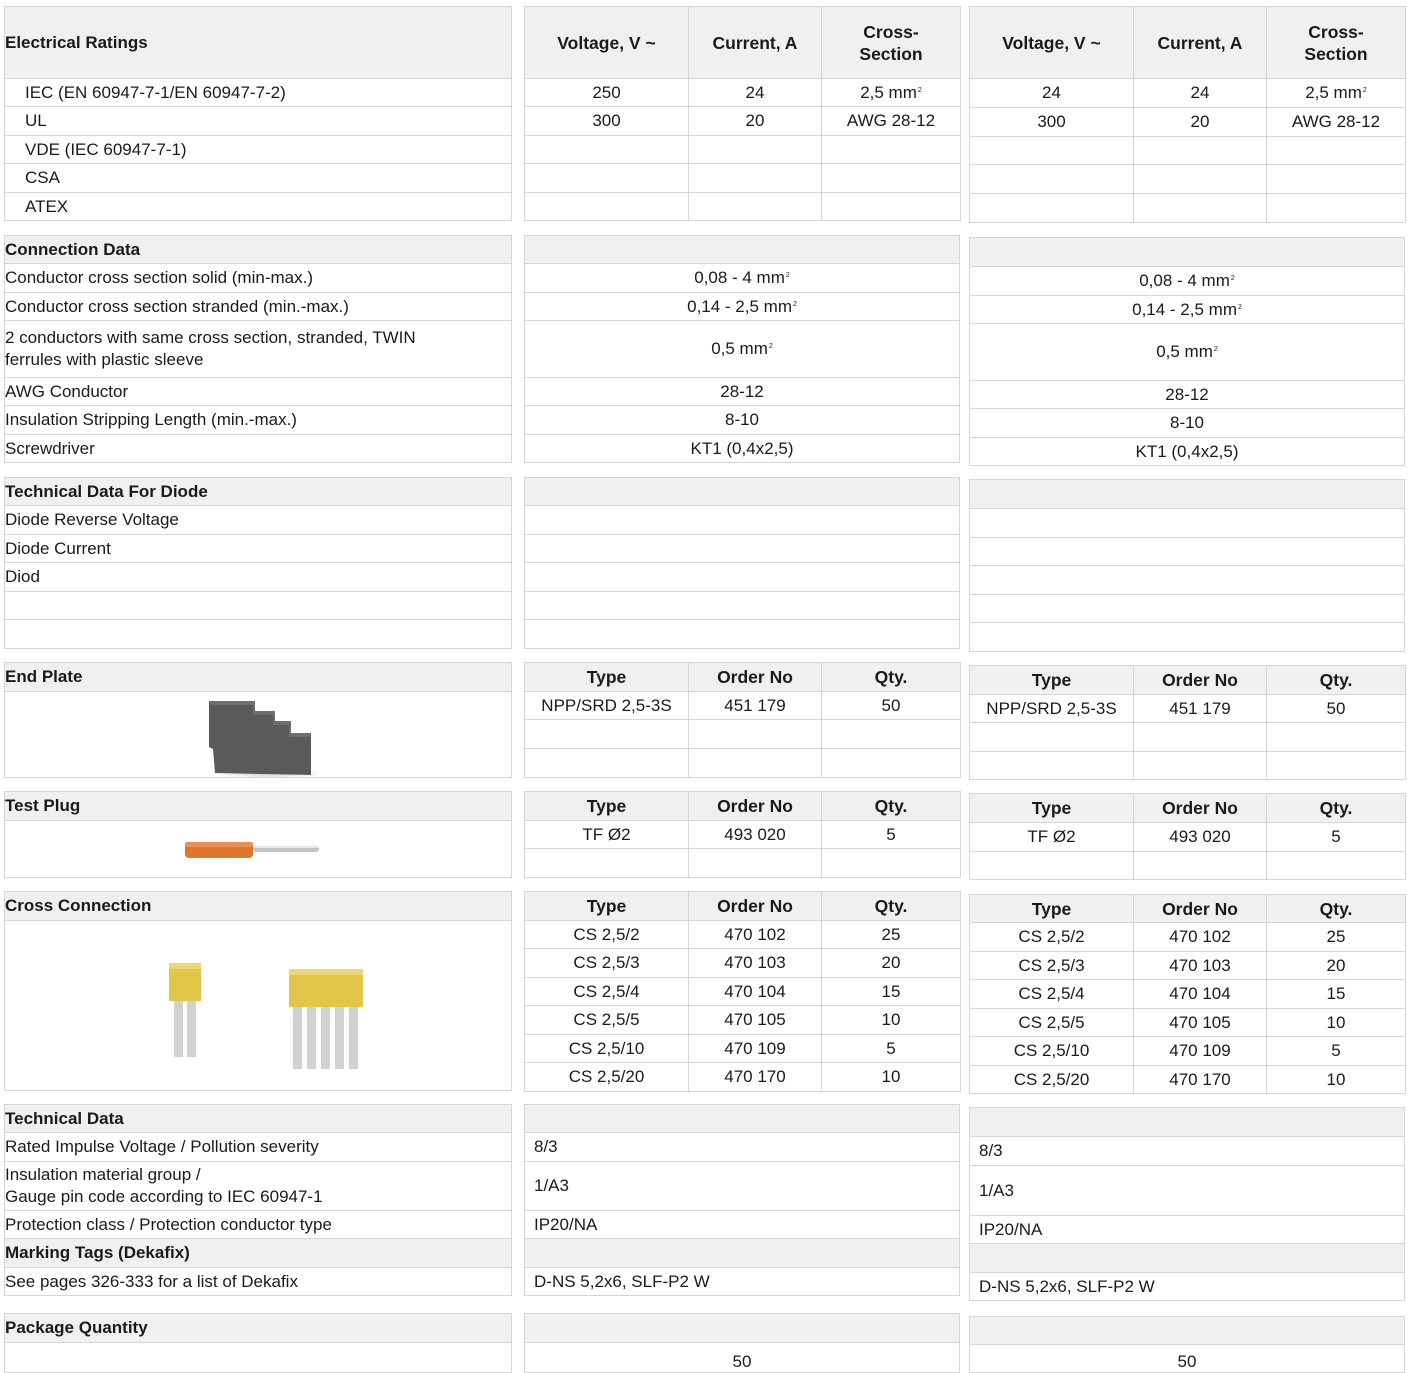 This screenshot has height=1373, width=1408. I want to click on package-quantity-value: 50, so click(1187, 1358).